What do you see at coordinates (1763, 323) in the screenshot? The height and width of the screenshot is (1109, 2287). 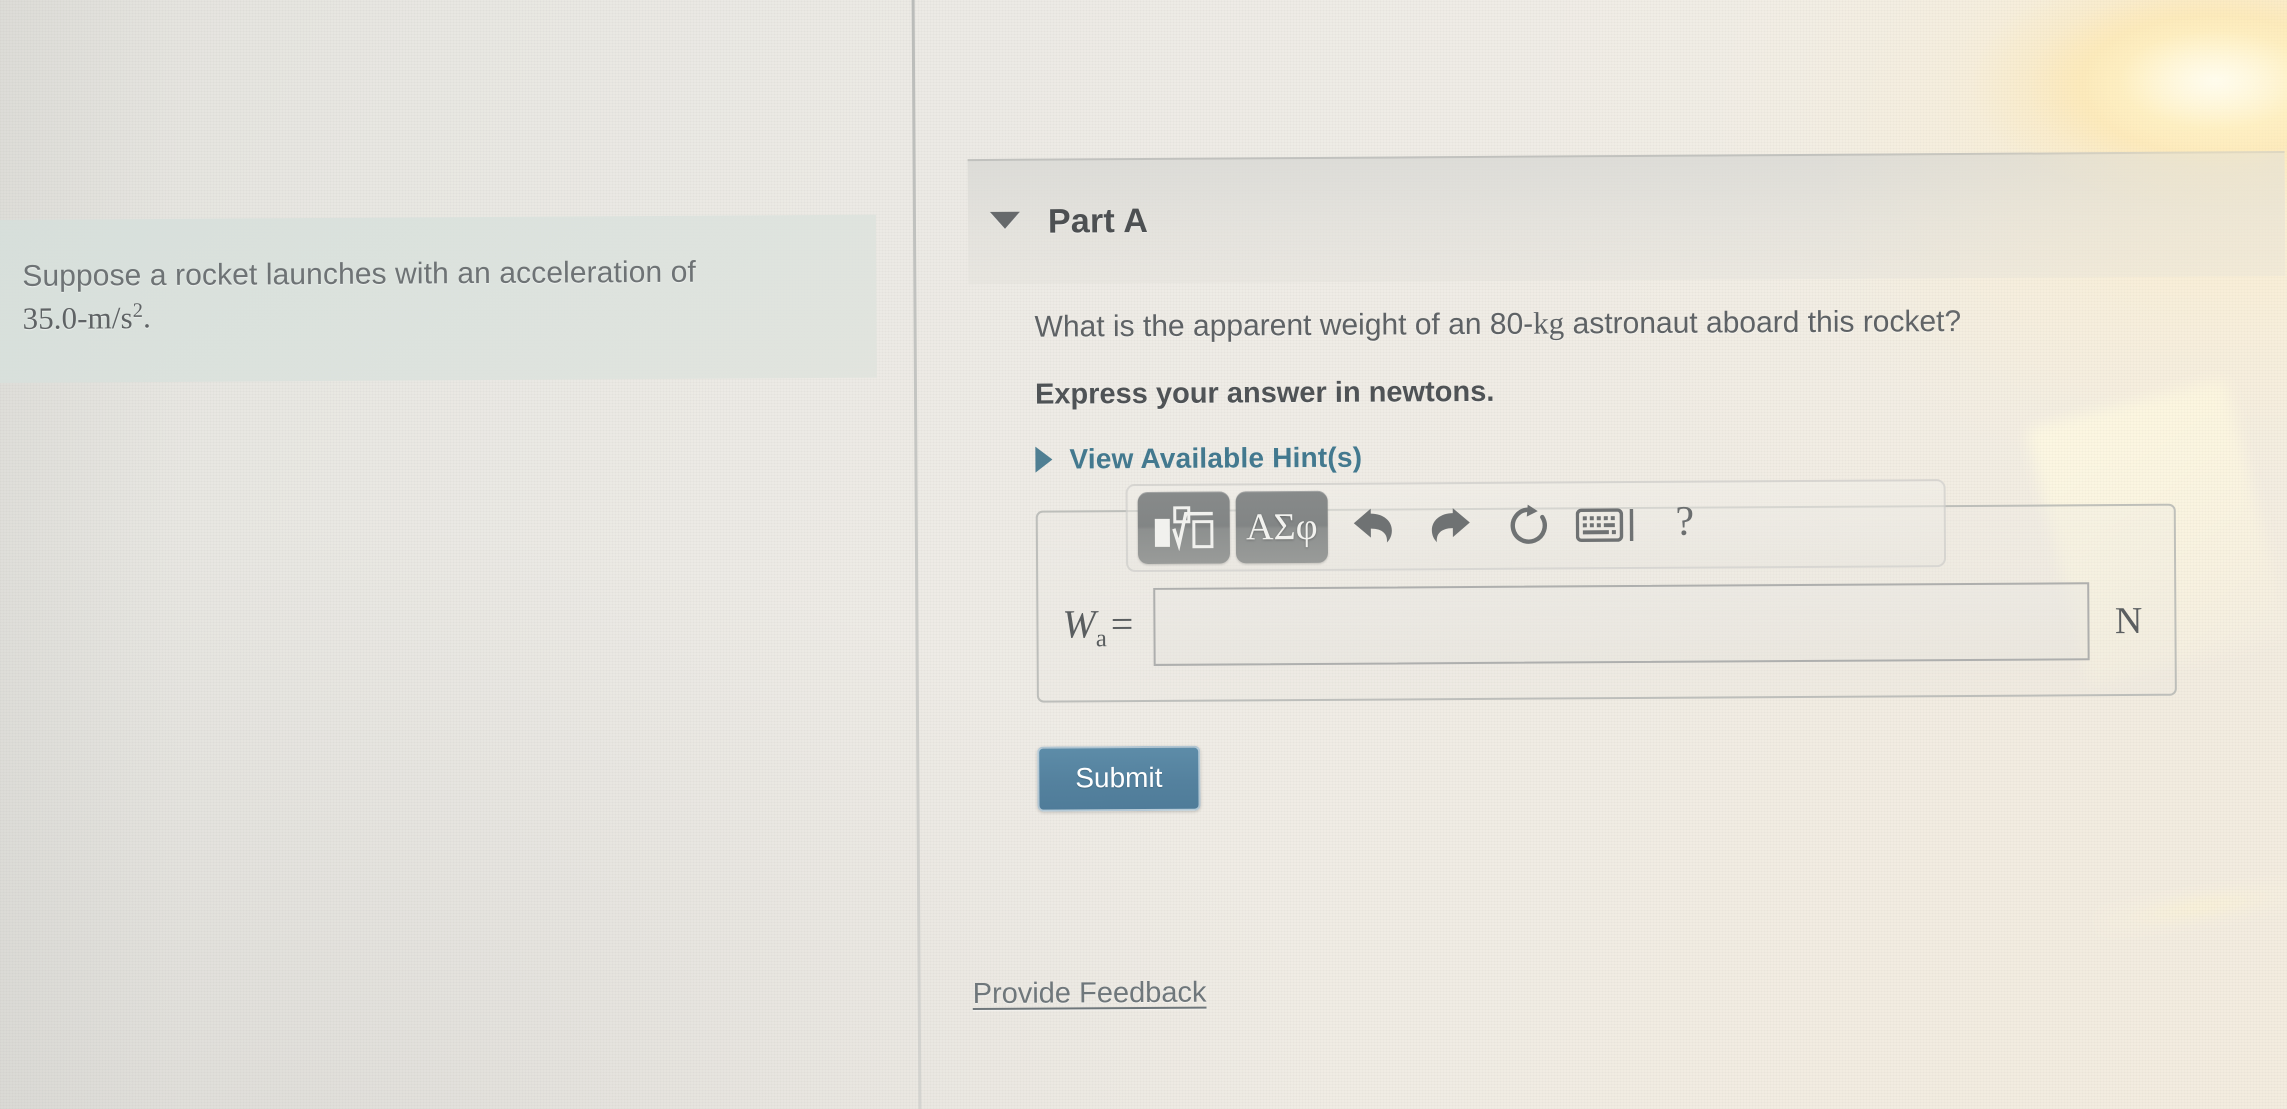 I see `question-suffix: astronaut aboard this rocket?` at bounding box center [1763, 323].